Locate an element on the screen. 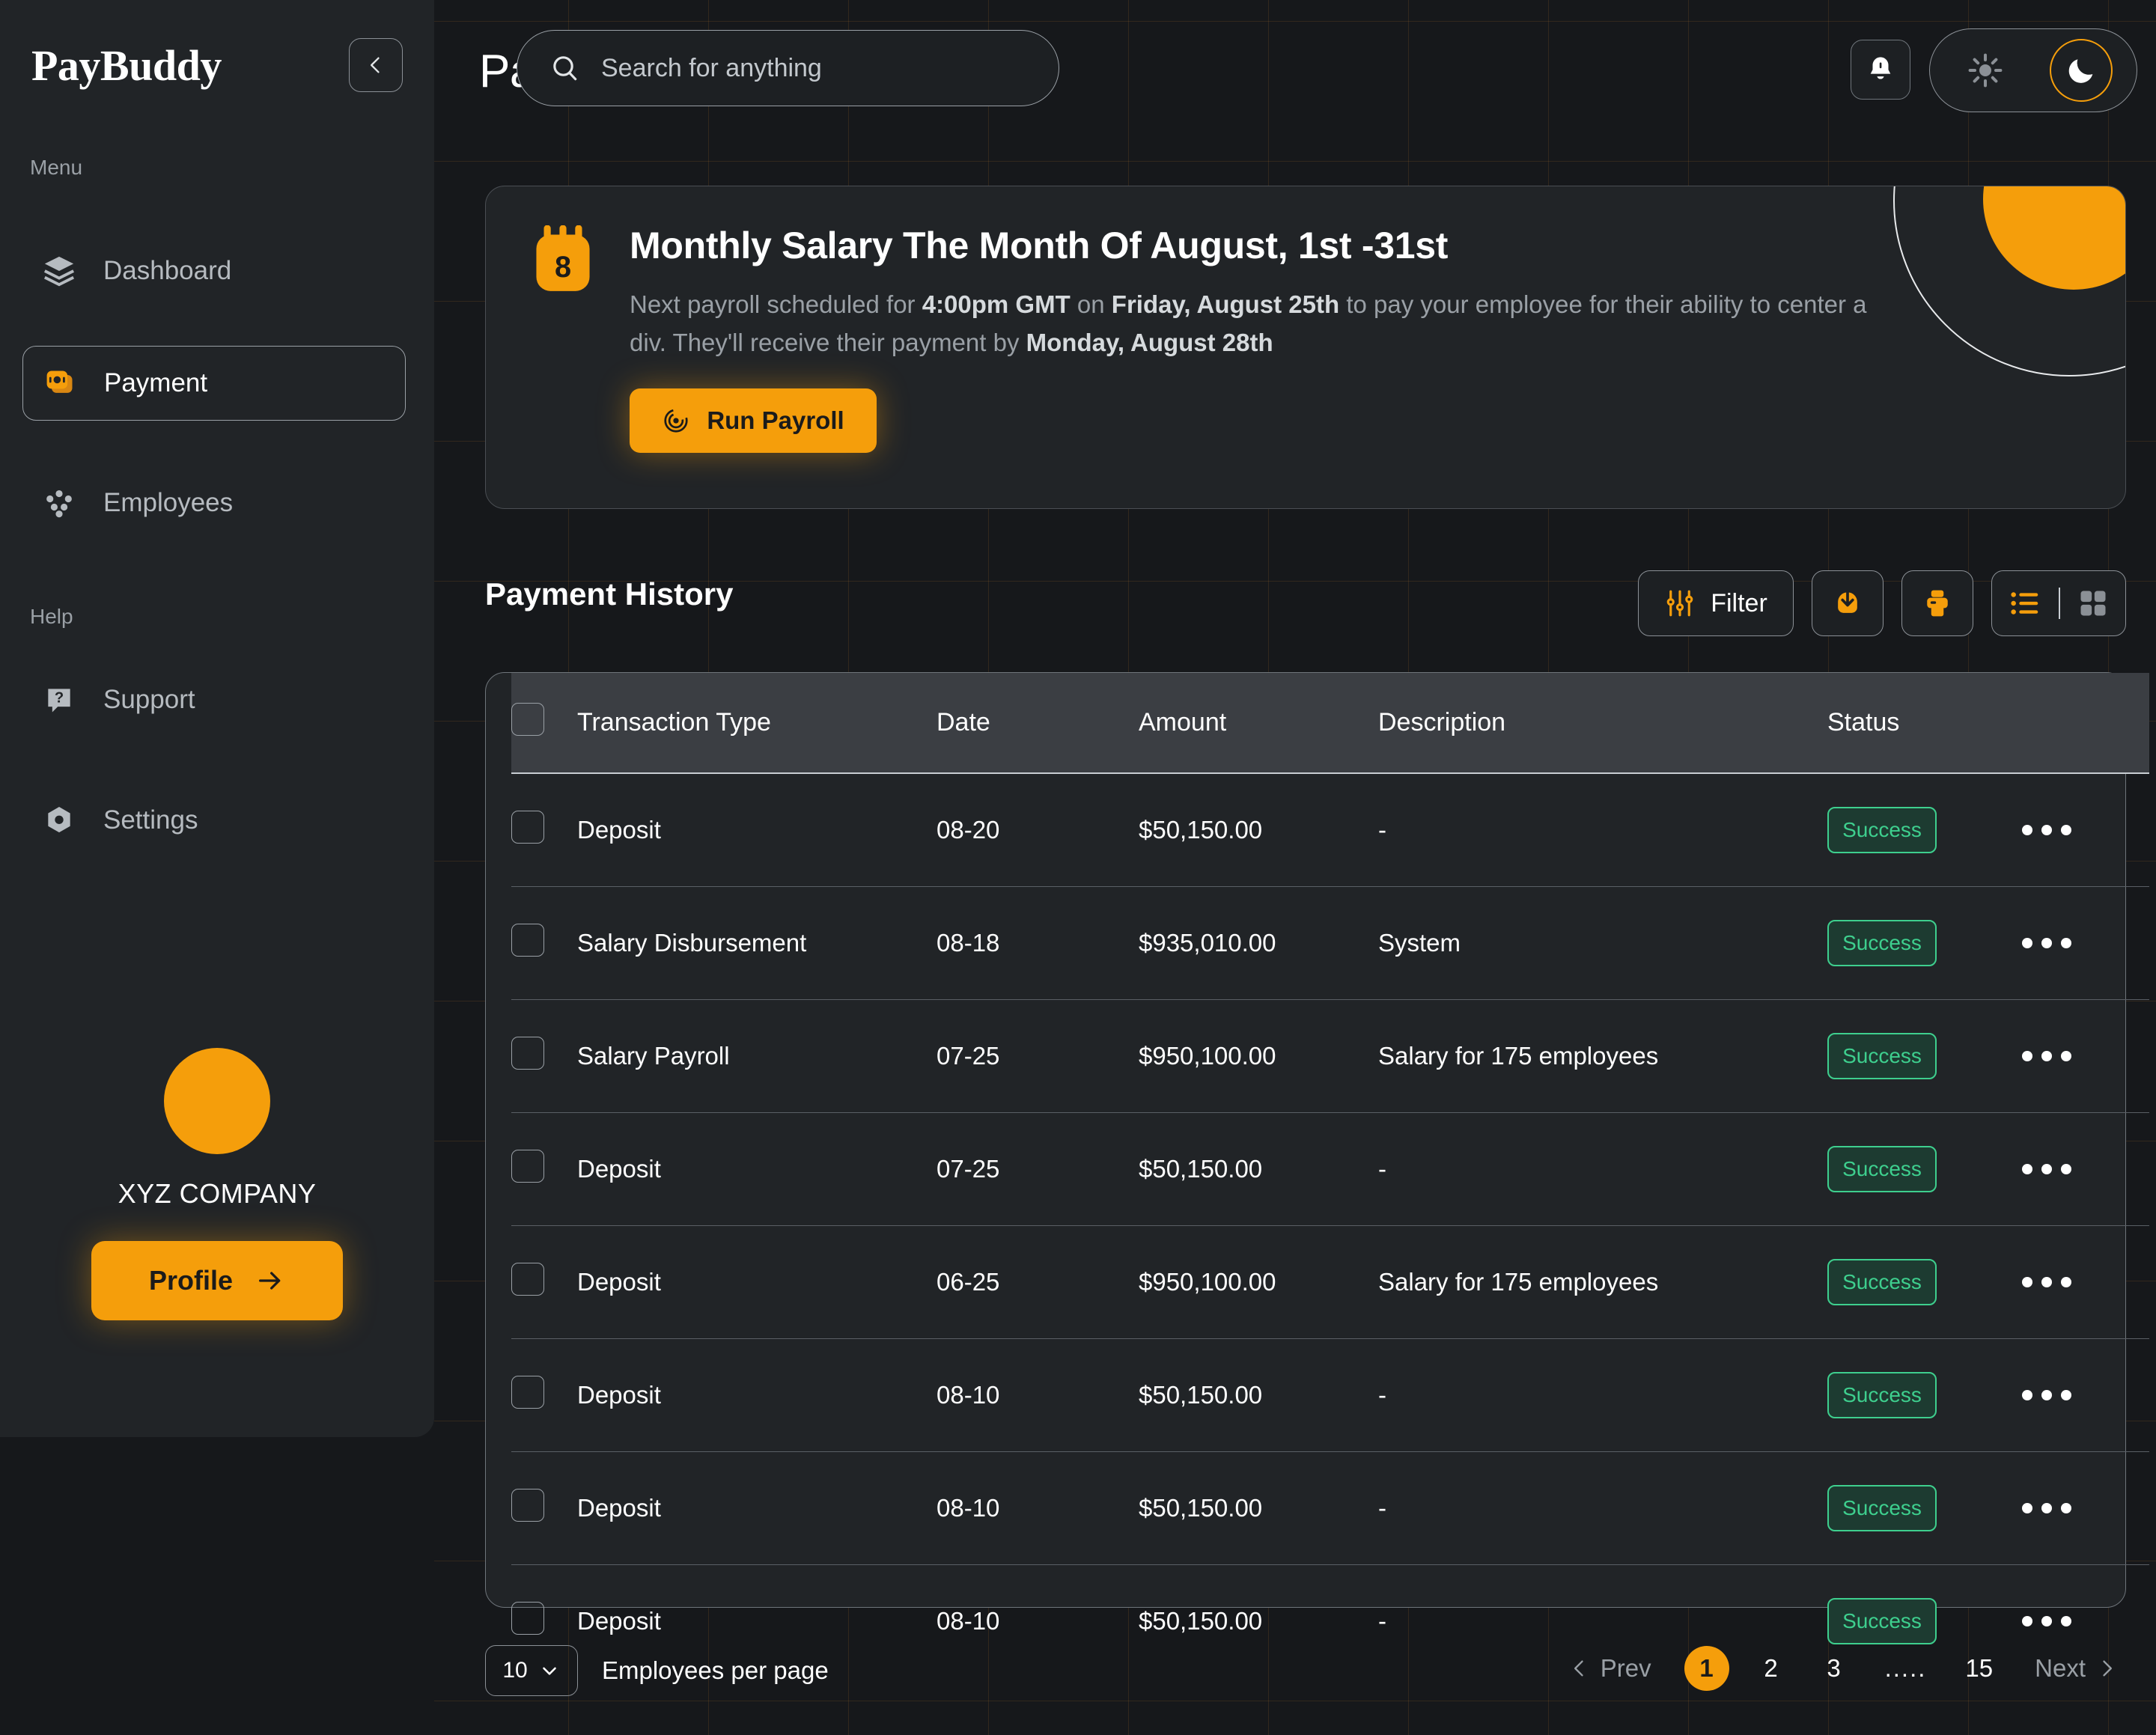 The width and height of the screenshot is (2156, 1735). pagination-page-3: 3 is located at coordinates (1834, 1668).